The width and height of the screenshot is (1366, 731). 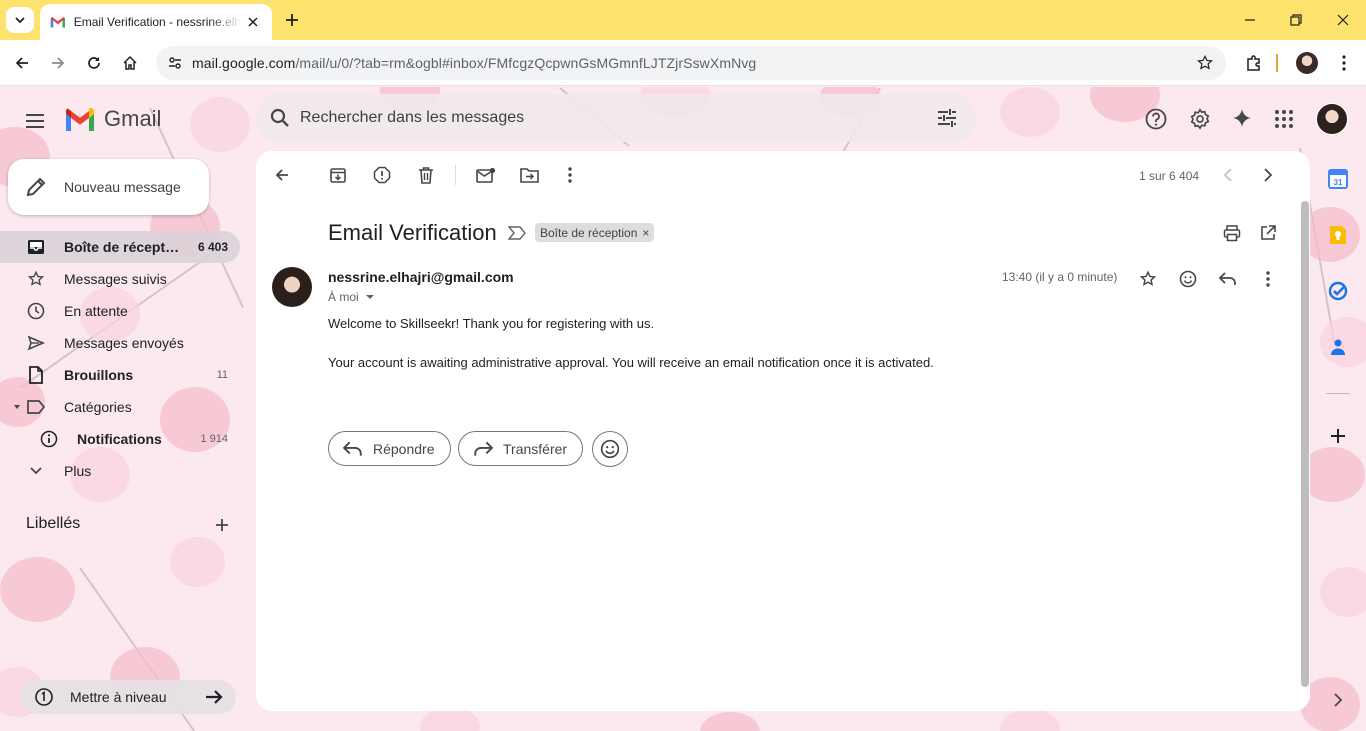 What do you see at coordinates (1284, 119) in the screenshot?
I see `google-apps-icon` at bounding box center [1284, 119].